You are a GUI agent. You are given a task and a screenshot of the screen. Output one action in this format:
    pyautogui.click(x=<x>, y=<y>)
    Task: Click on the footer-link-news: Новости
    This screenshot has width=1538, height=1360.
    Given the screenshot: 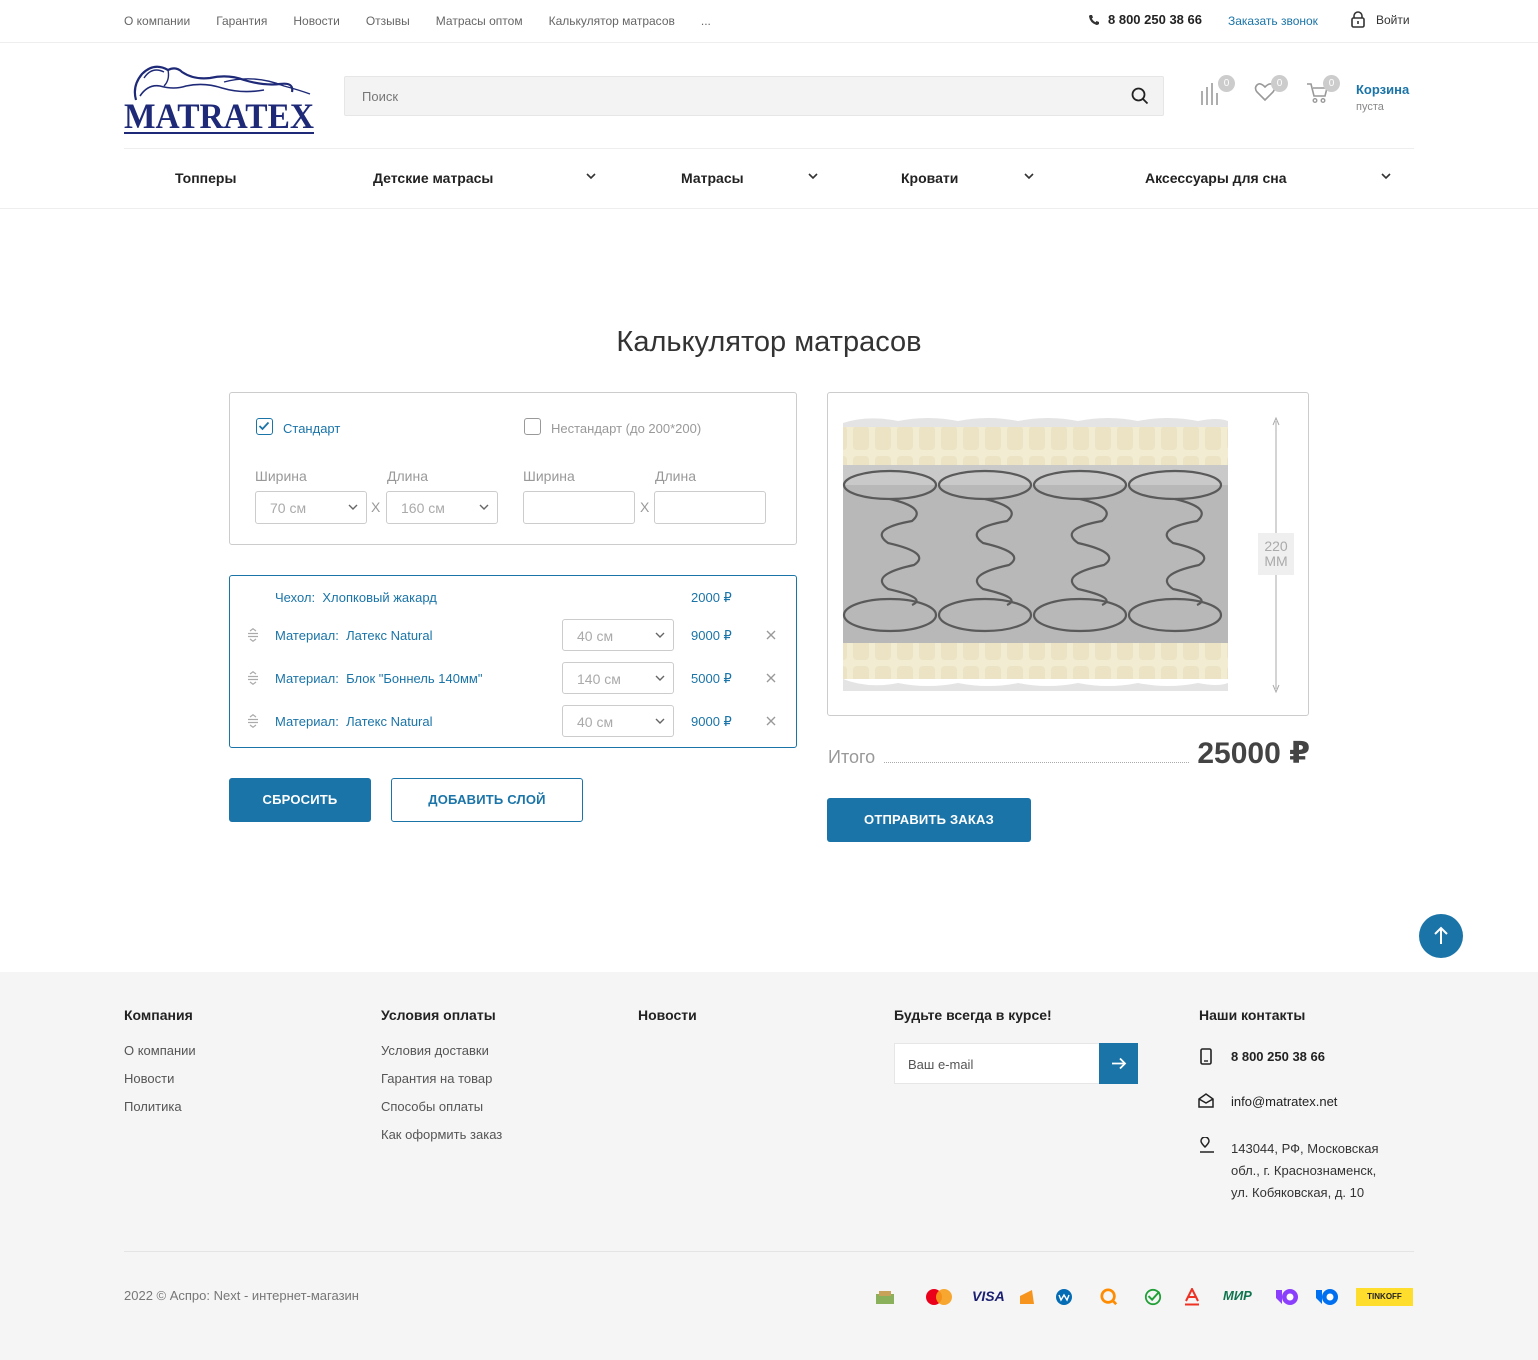 What is the action you would take?
    pyautogui.click(x=149, y=1078)
    